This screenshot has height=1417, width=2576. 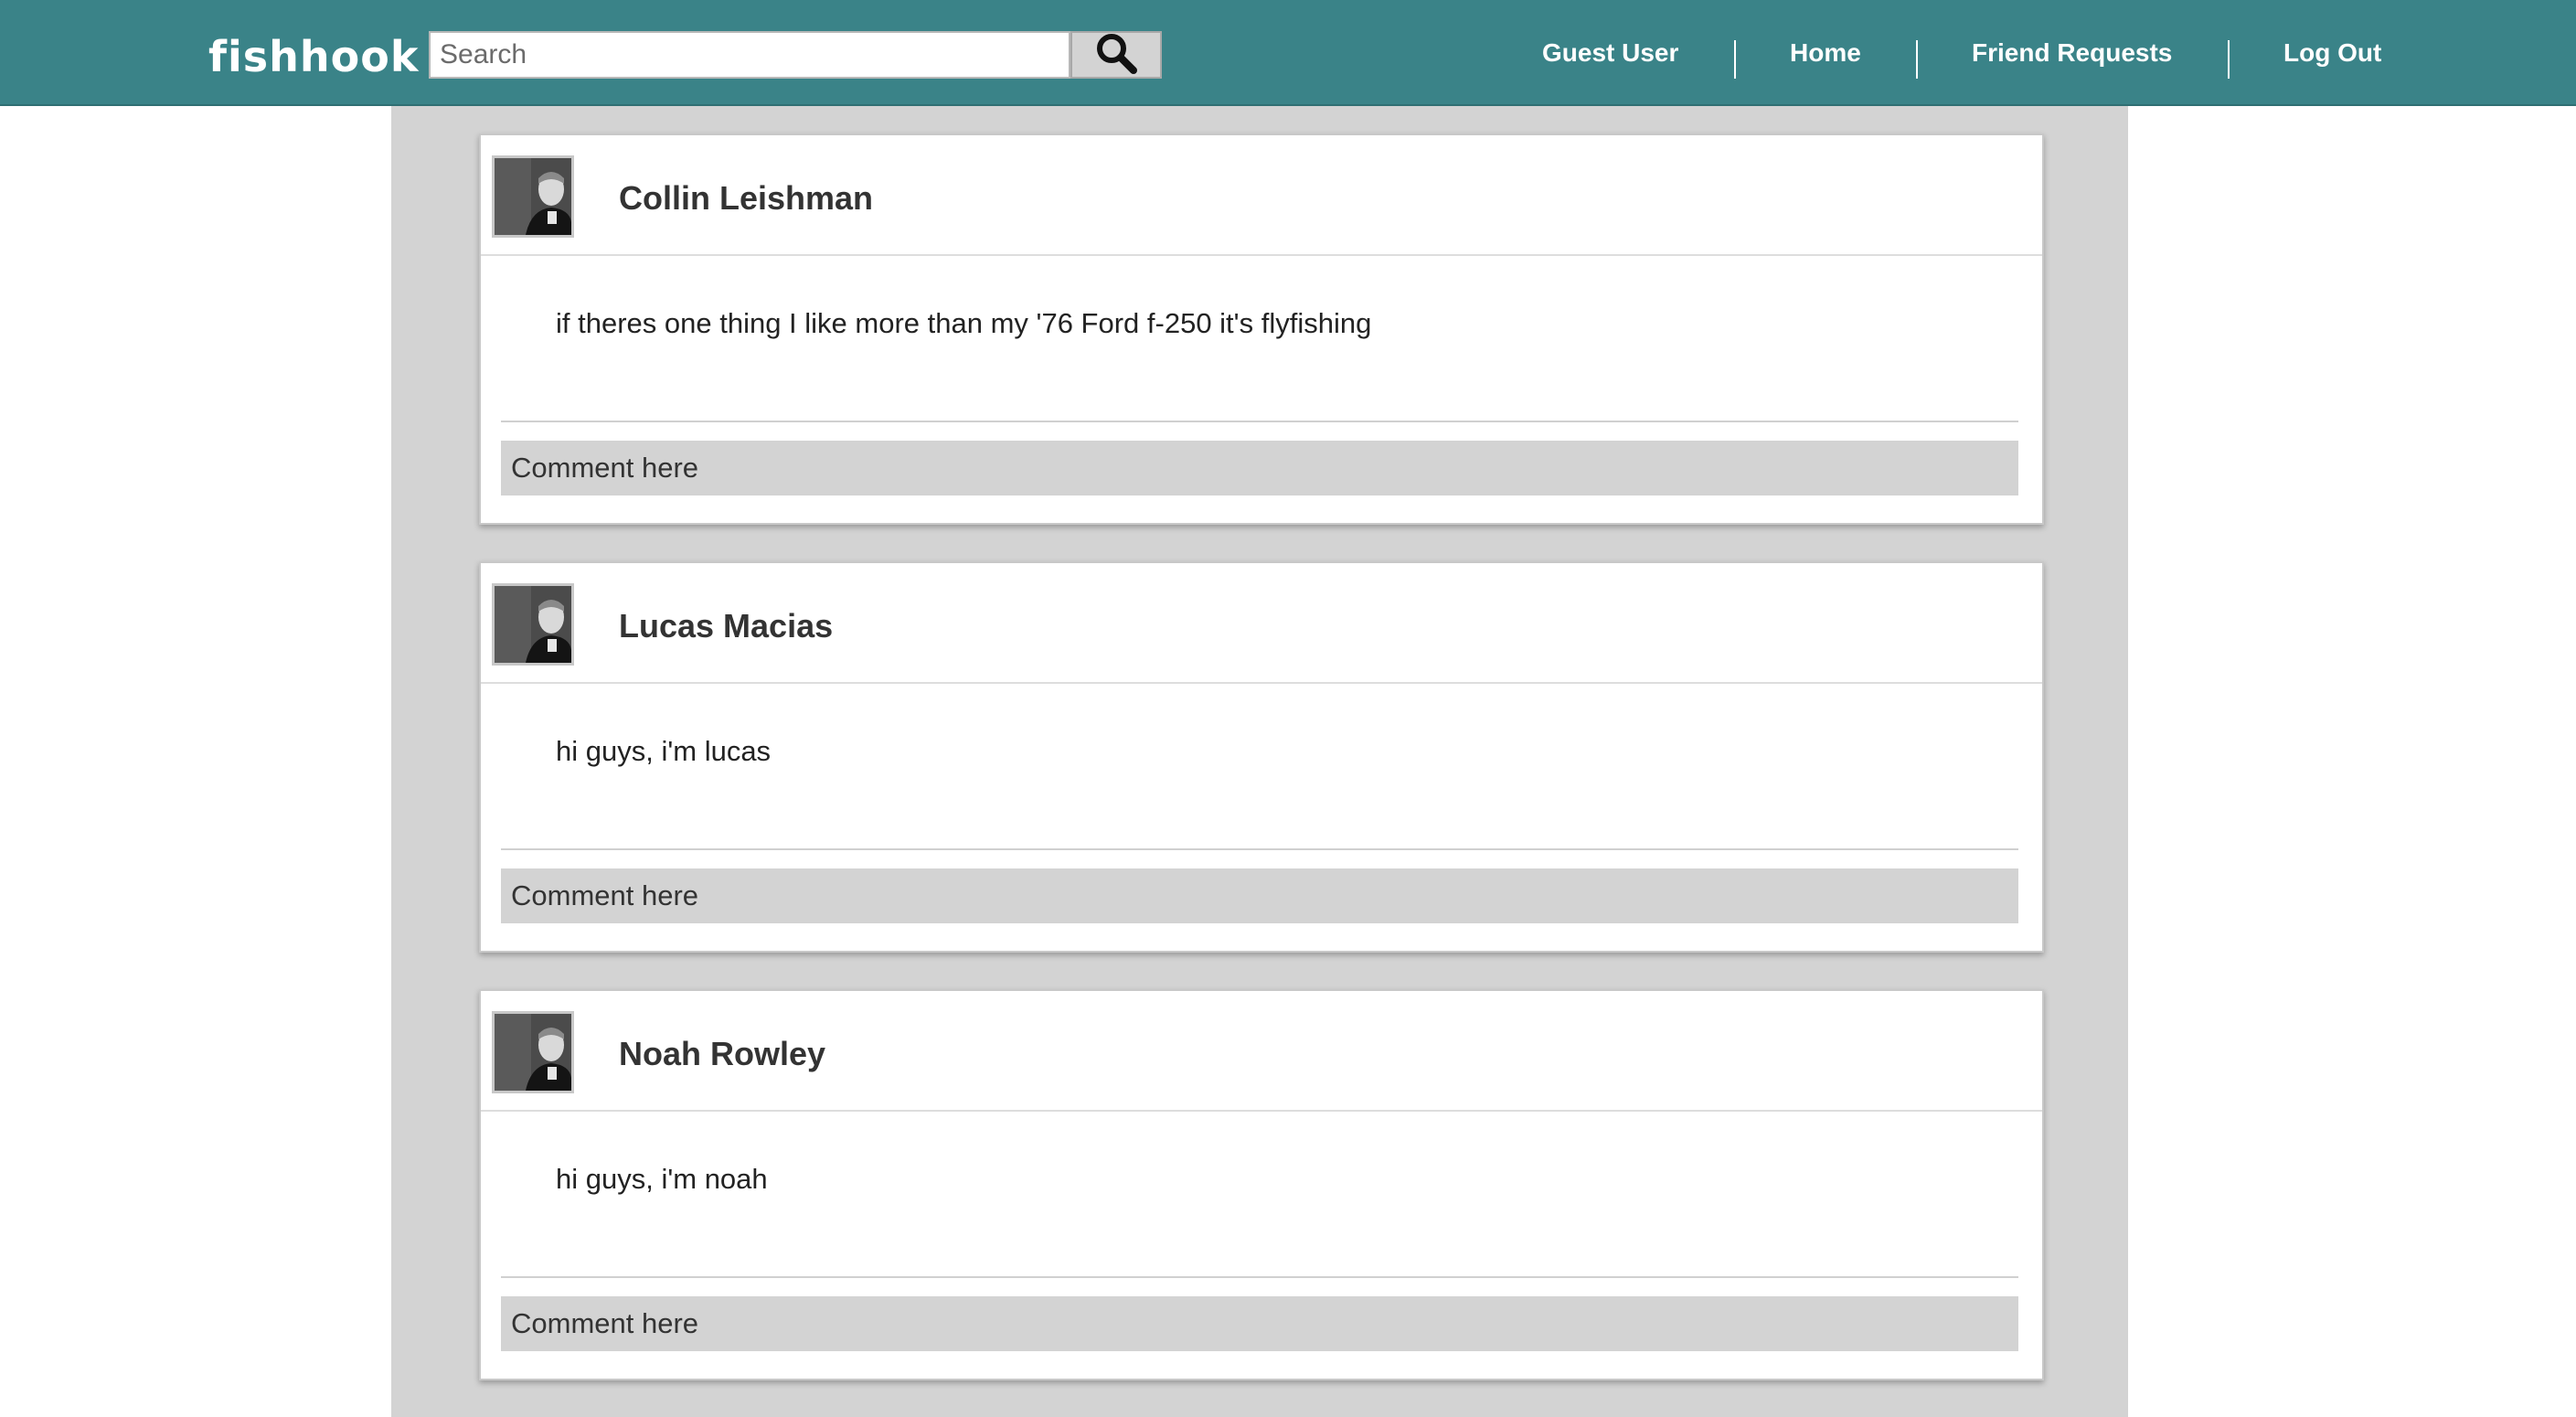 What do you see at coordinates (2332, 53) in the screenshot?
I see `nav-log-out: Log Out` at bounding box center [2332, 53].